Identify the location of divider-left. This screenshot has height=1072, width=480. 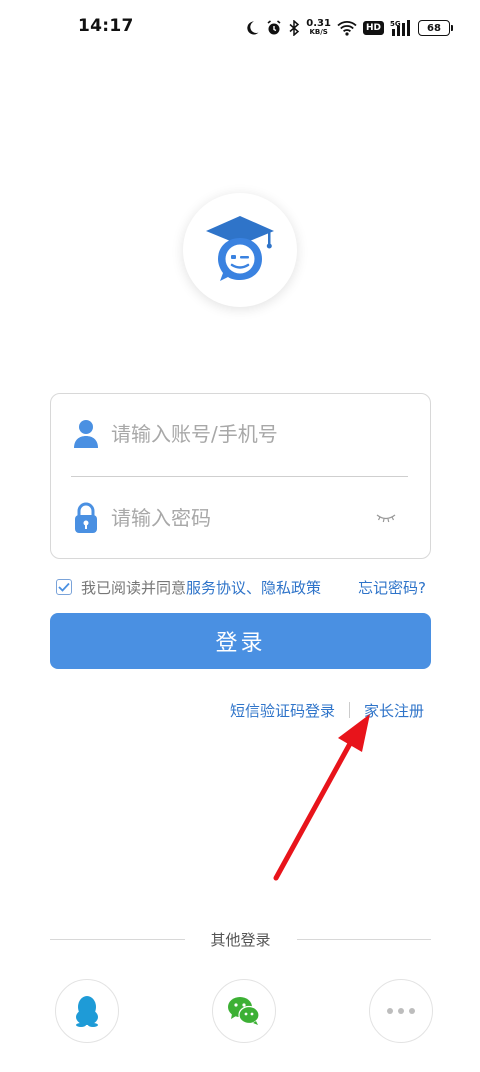
(117, 939).